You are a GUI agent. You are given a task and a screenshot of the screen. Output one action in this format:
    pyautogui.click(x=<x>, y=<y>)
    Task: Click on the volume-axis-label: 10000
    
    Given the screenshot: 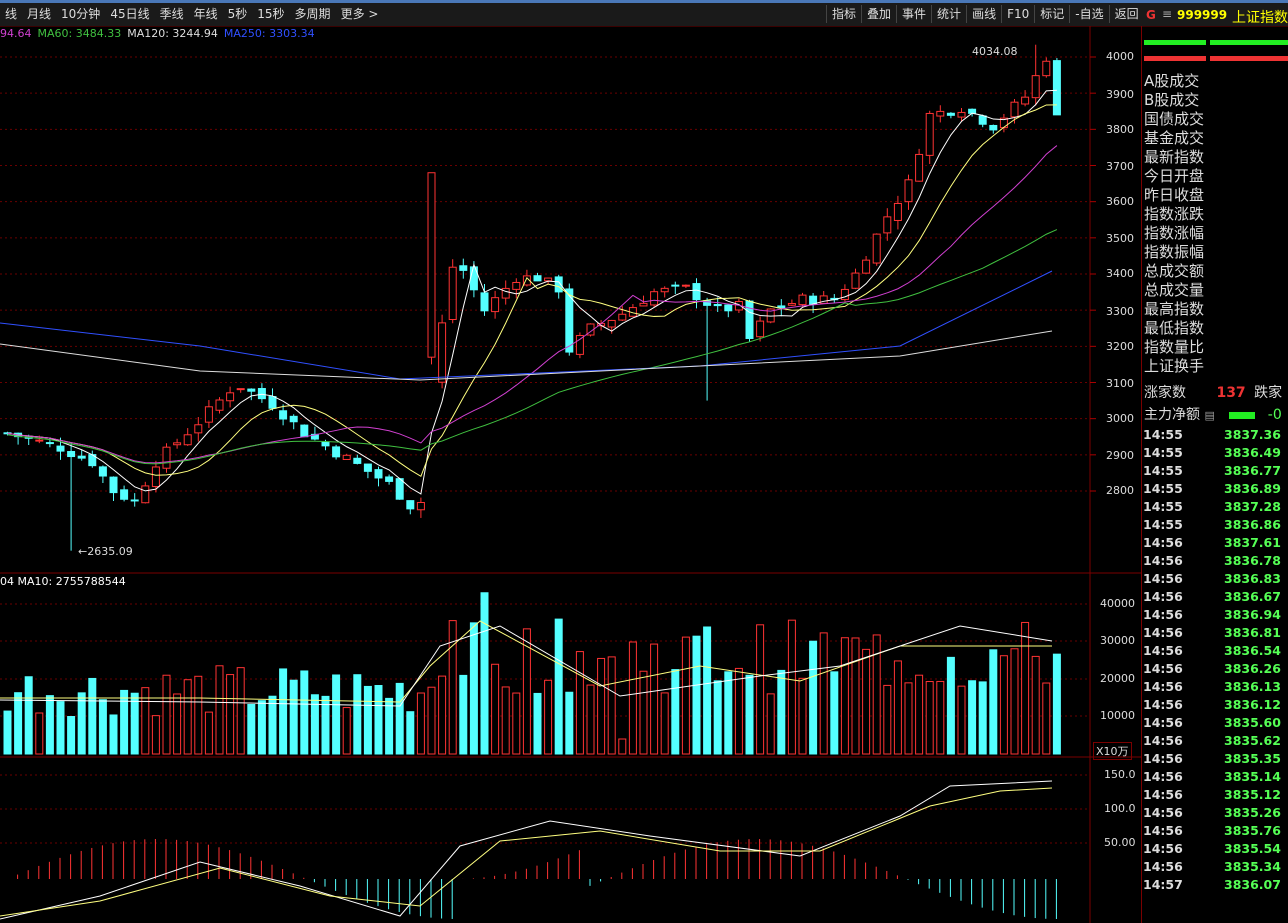 What is the action you would take?
    pyautogui.click(x=1117, y=715)
    